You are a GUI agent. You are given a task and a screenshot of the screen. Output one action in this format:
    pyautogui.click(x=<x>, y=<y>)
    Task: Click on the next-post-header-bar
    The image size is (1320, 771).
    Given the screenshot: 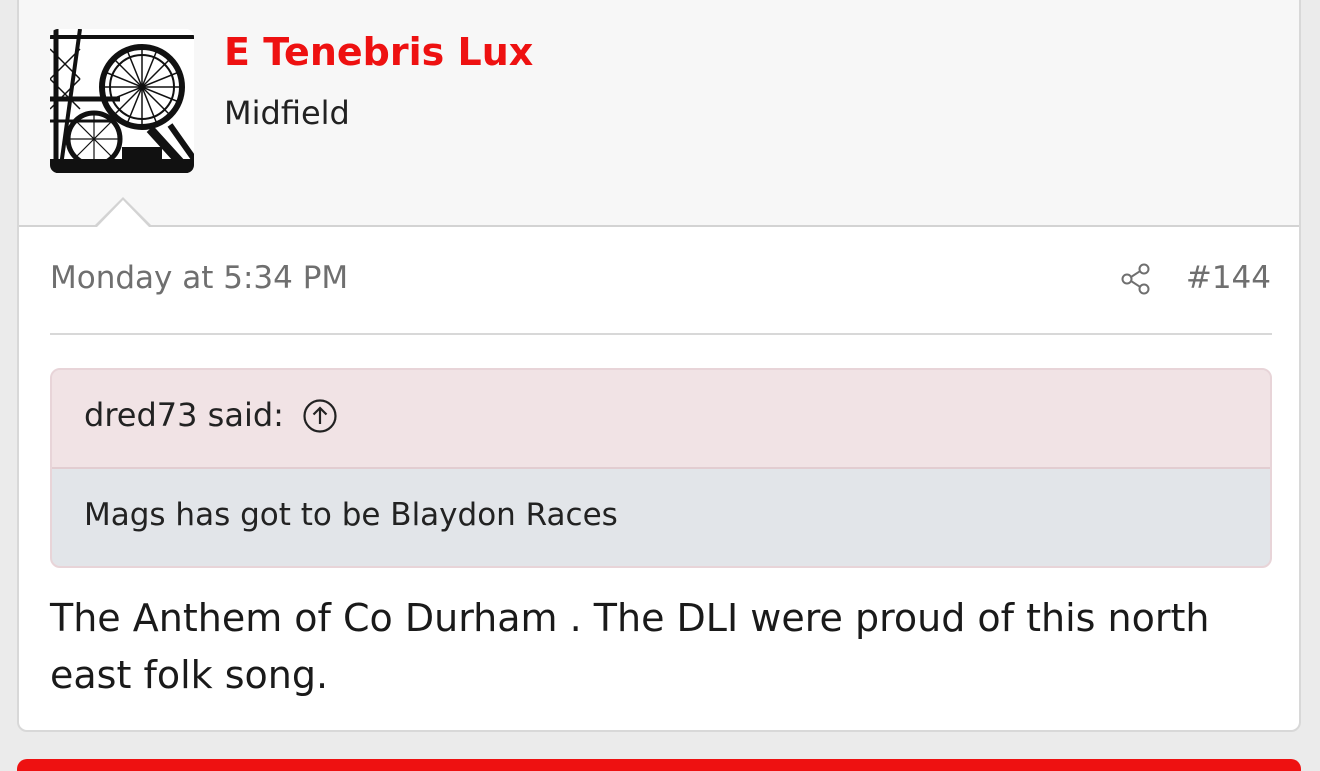 What is the action you would take?
    pyautogui.click(x=659, y=765)
    